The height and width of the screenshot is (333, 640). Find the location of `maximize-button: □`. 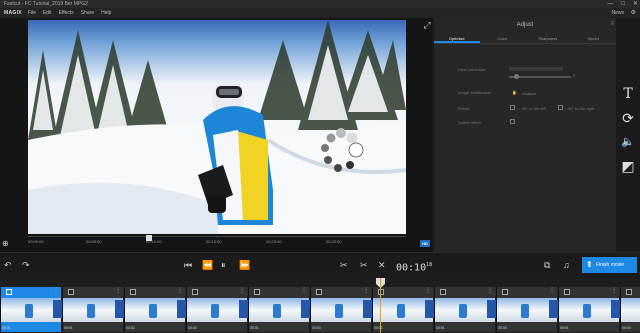

maximize-button: □ is located at coordinates (623, 4).